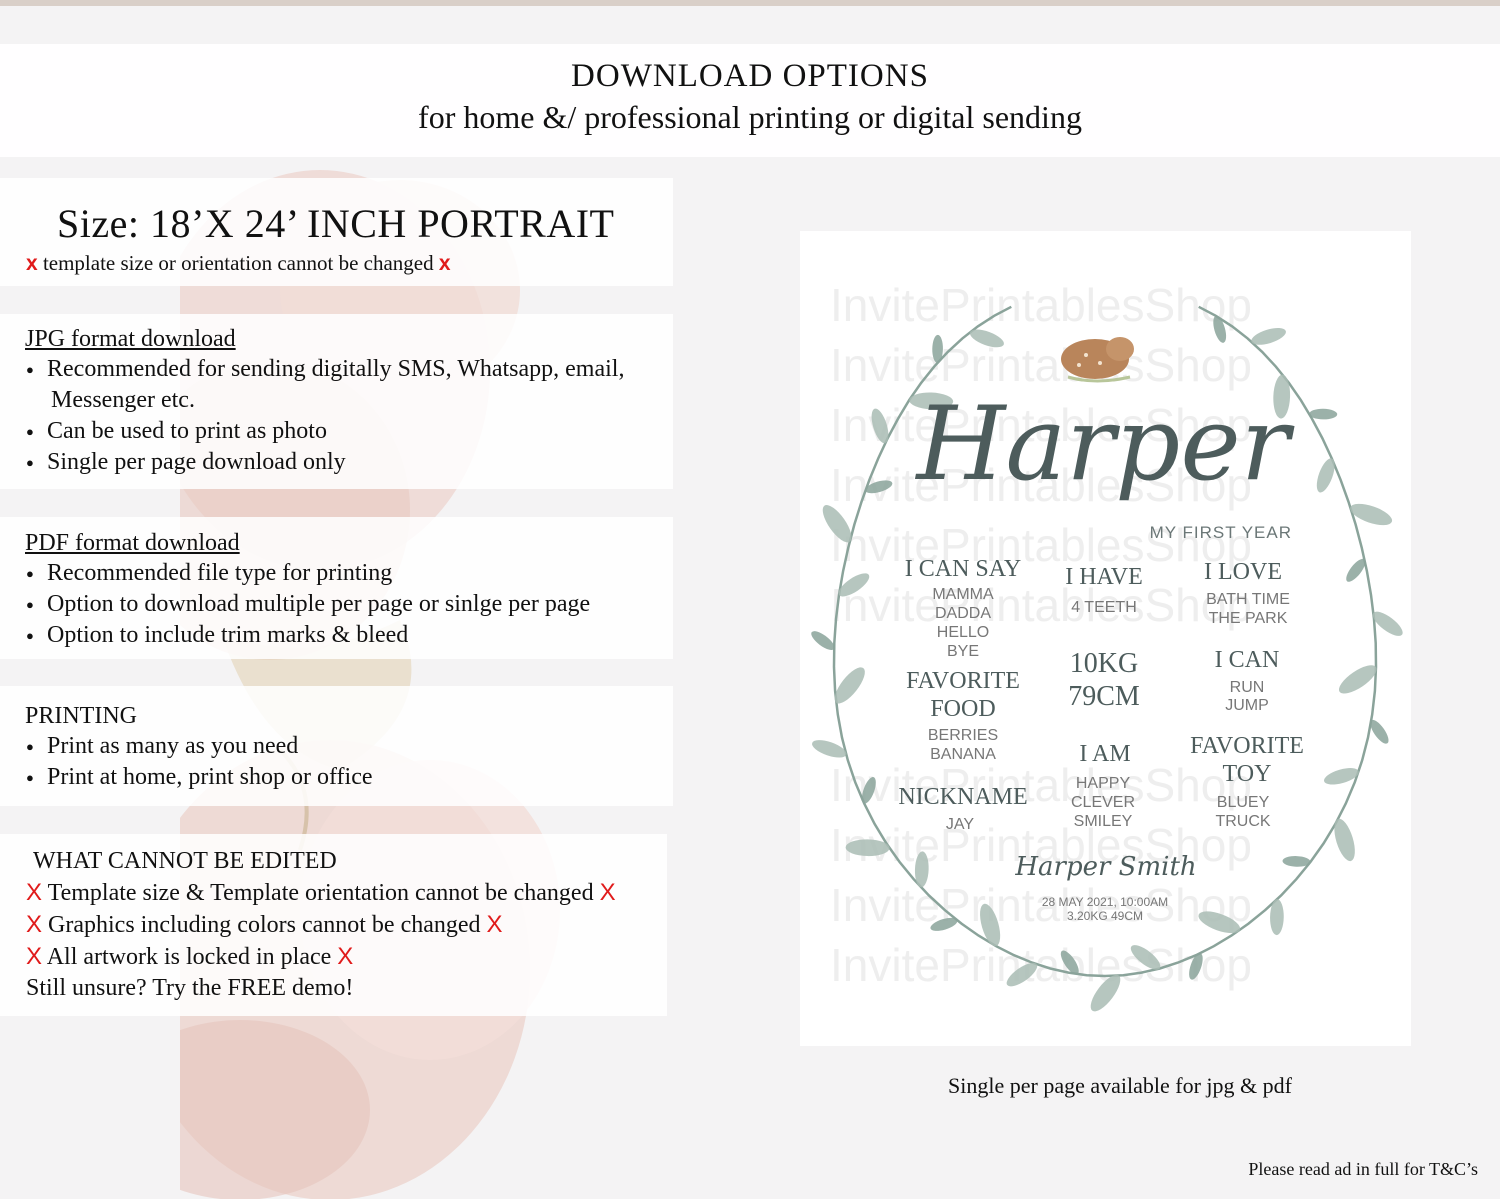 The height and width of the screenshot is (1199, 1500). I want to click on poster-name: Harper, so click(1105, 444).